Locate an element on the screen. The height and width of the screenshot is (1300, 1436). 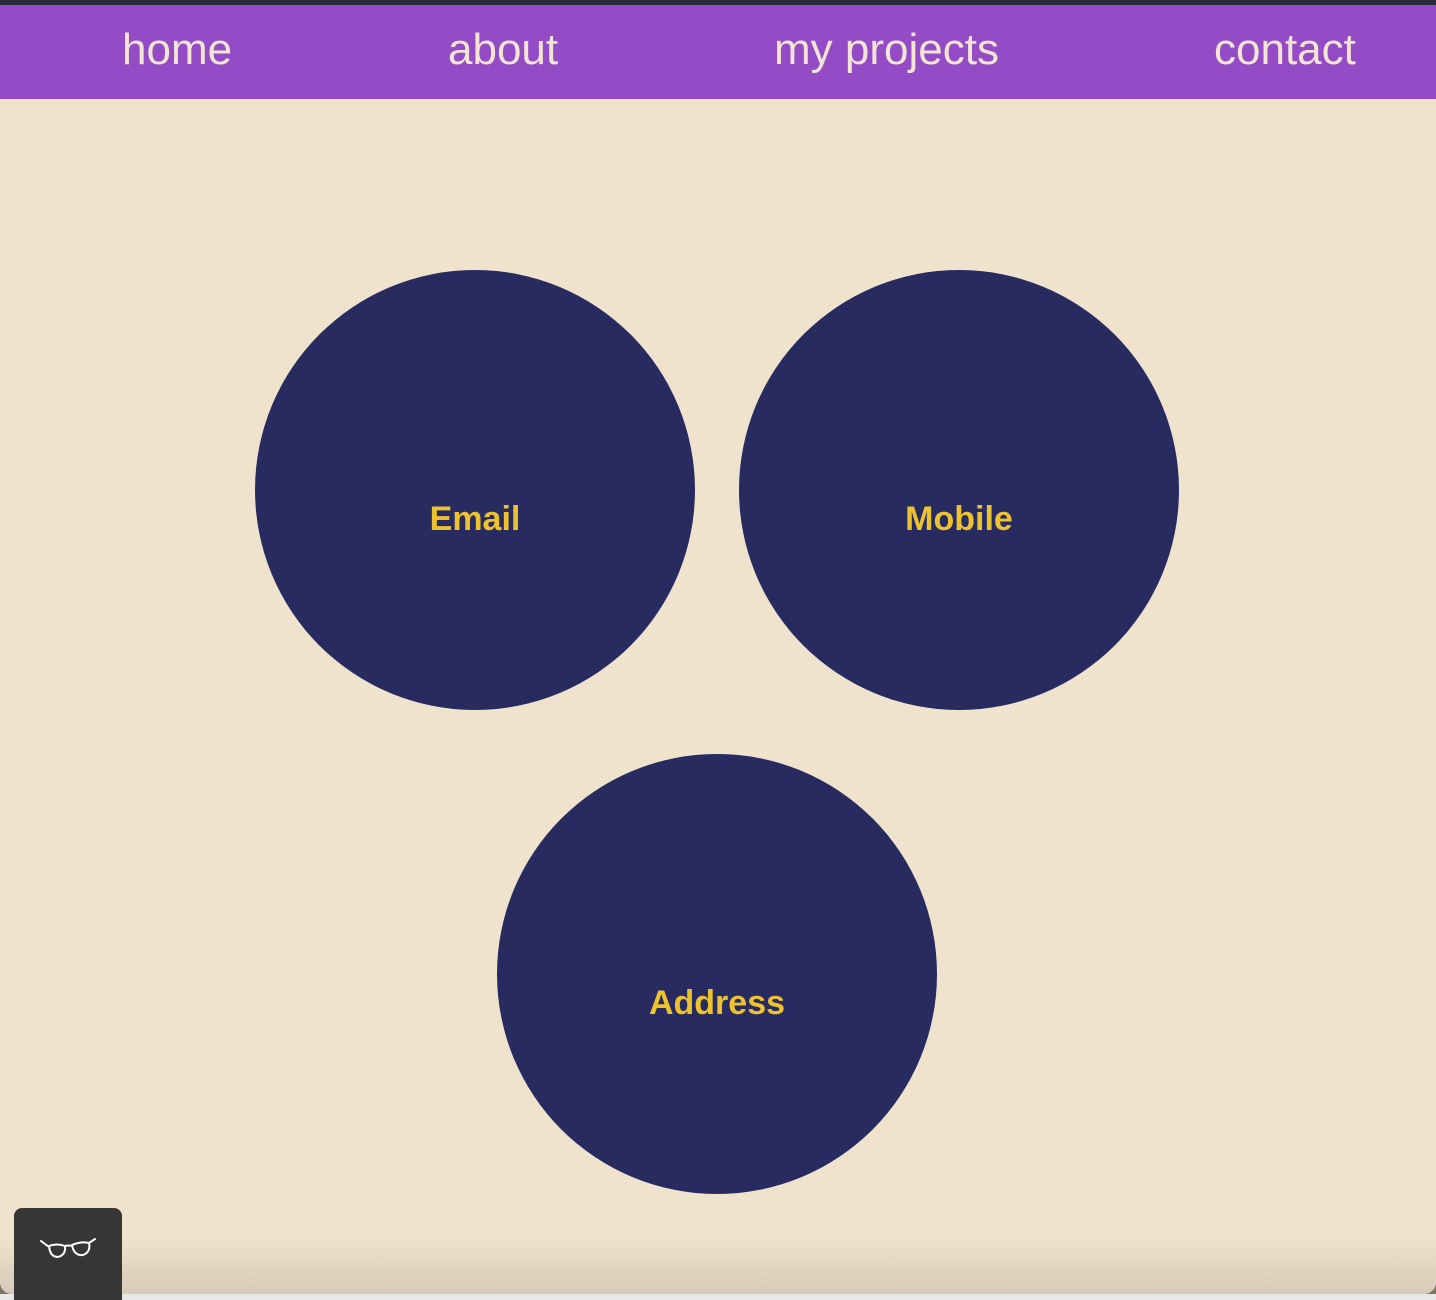
email-label: Email is located at coordinates (475, 518).